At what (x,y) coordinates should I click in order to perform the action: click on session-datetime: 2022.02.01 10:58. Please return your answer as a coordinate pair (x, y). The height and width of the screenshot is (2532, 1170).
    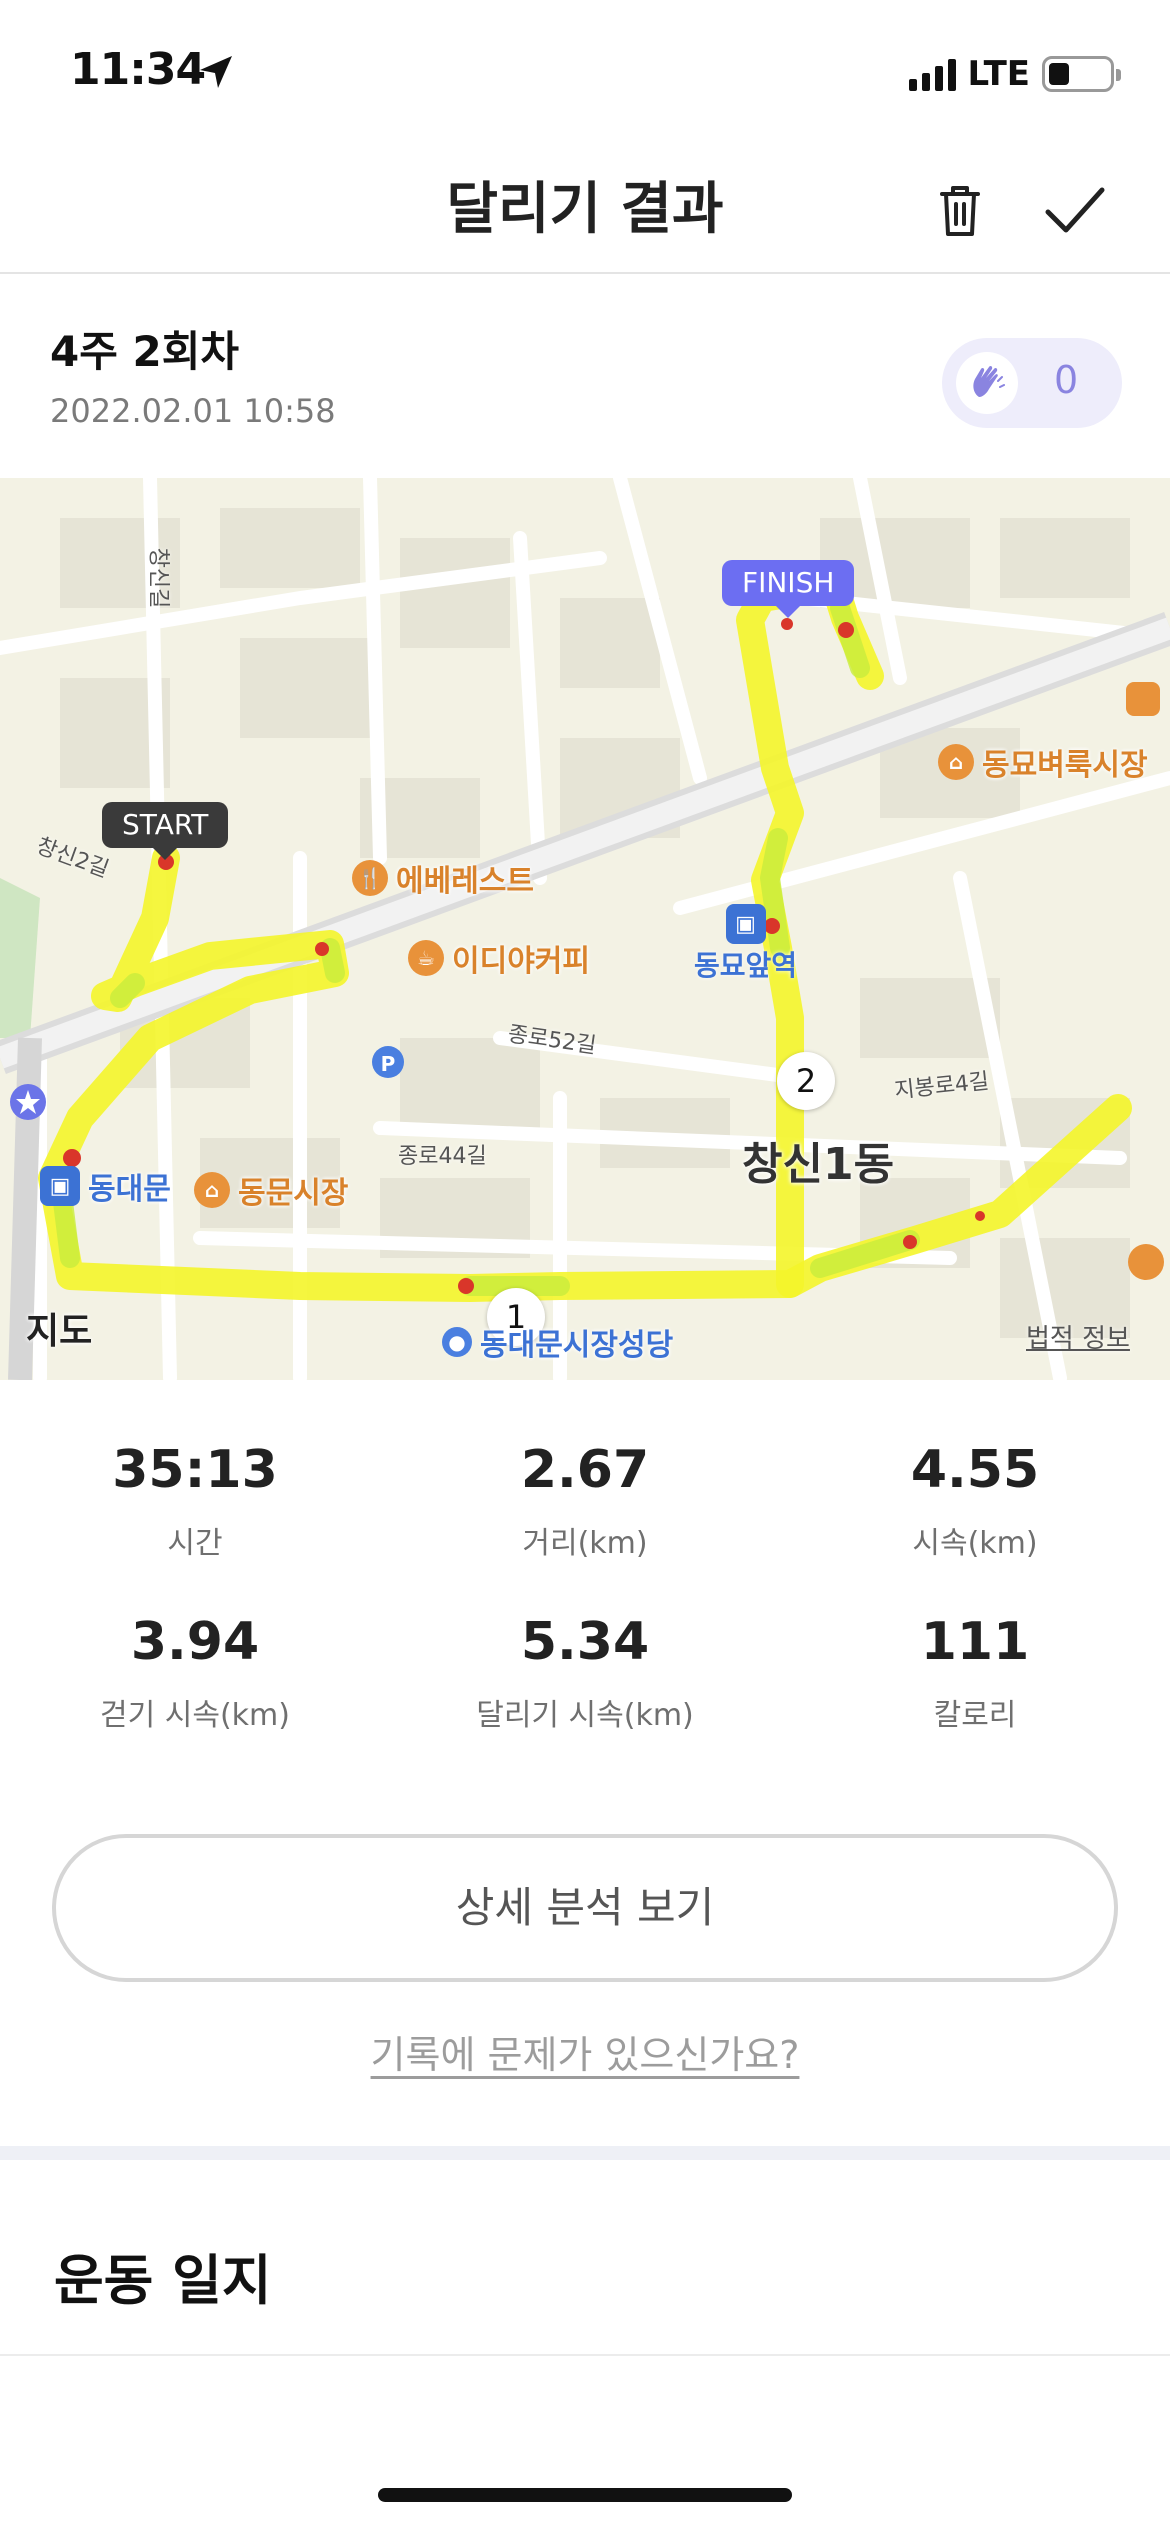
    Looking at the image, I should click on (193, 411).